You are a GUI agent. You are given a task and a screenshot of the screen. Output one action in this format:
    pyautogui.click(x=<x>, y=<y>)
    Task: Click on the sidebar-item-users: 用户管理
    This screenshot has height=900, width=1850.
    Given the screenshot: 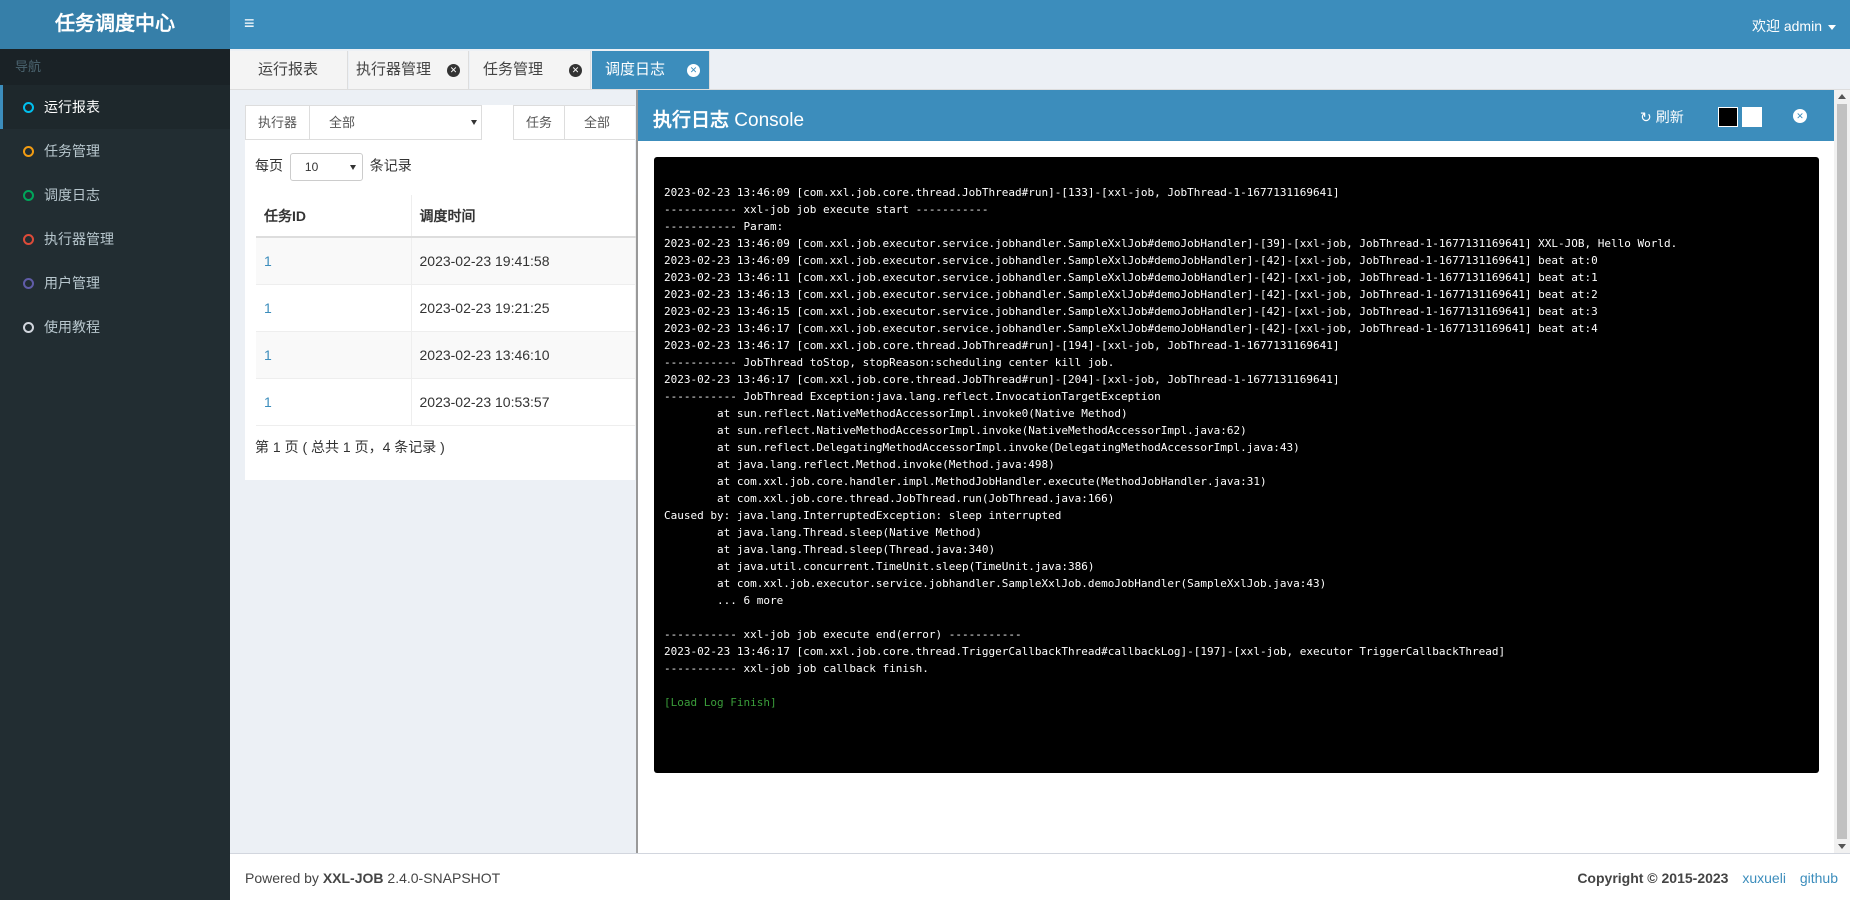 What is the action you would take?
    pyautogui.click(x=115, y=283)
    